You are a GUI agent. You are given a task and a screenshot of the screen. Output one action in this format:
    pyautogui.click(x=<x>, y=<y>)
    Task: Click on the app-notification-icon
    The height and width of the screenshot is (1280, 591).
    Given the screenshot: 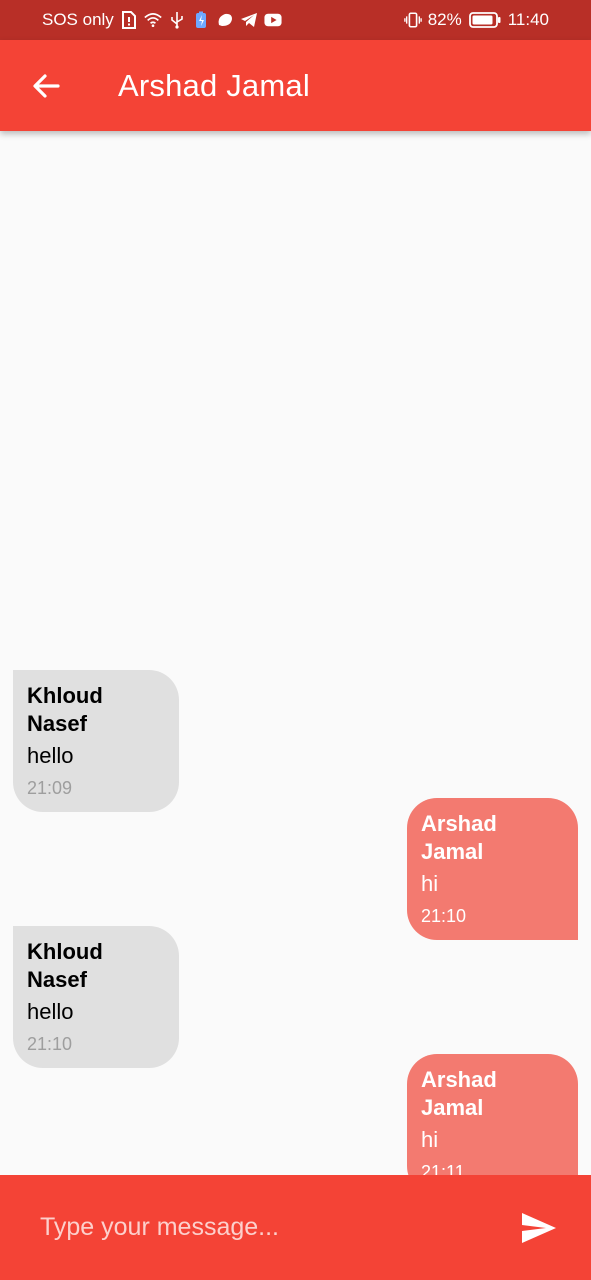 What is the action you would take?
    pyautogui.click(x=225, y=20)
    